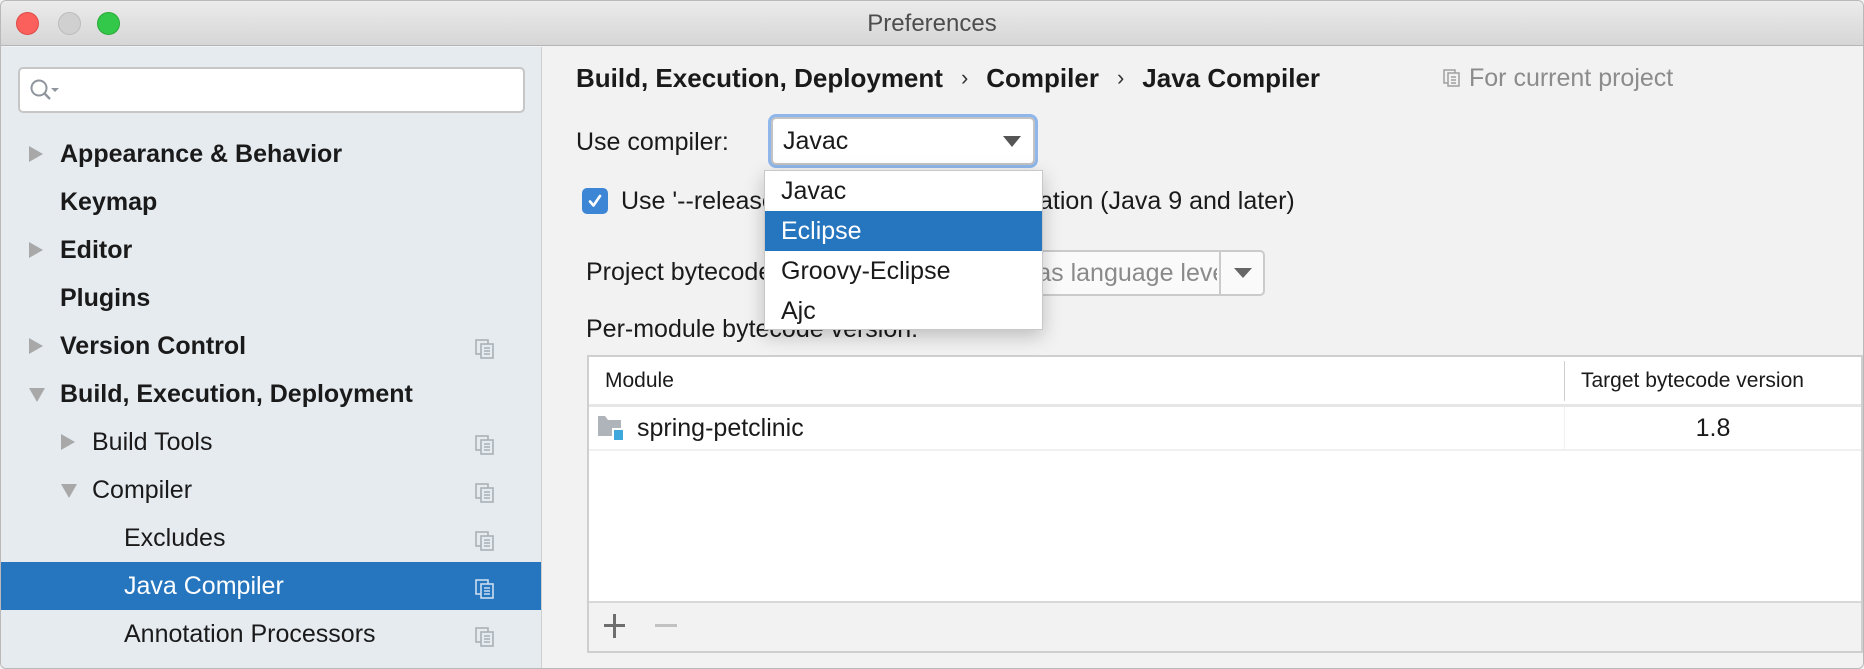  Describe the element at coordinates (271, 490) in the screenshot. I see `sidebar-item-compiler: Compiler` at that location.